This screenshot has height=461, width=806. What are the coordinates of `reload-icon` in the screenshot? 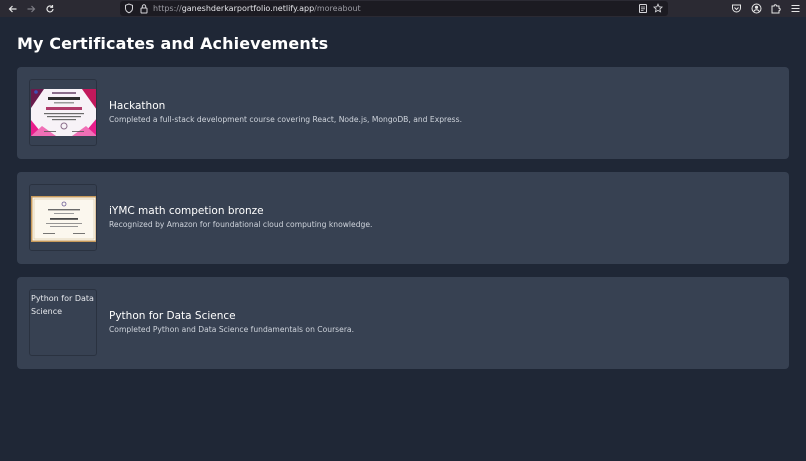 It's located at (50, 8).